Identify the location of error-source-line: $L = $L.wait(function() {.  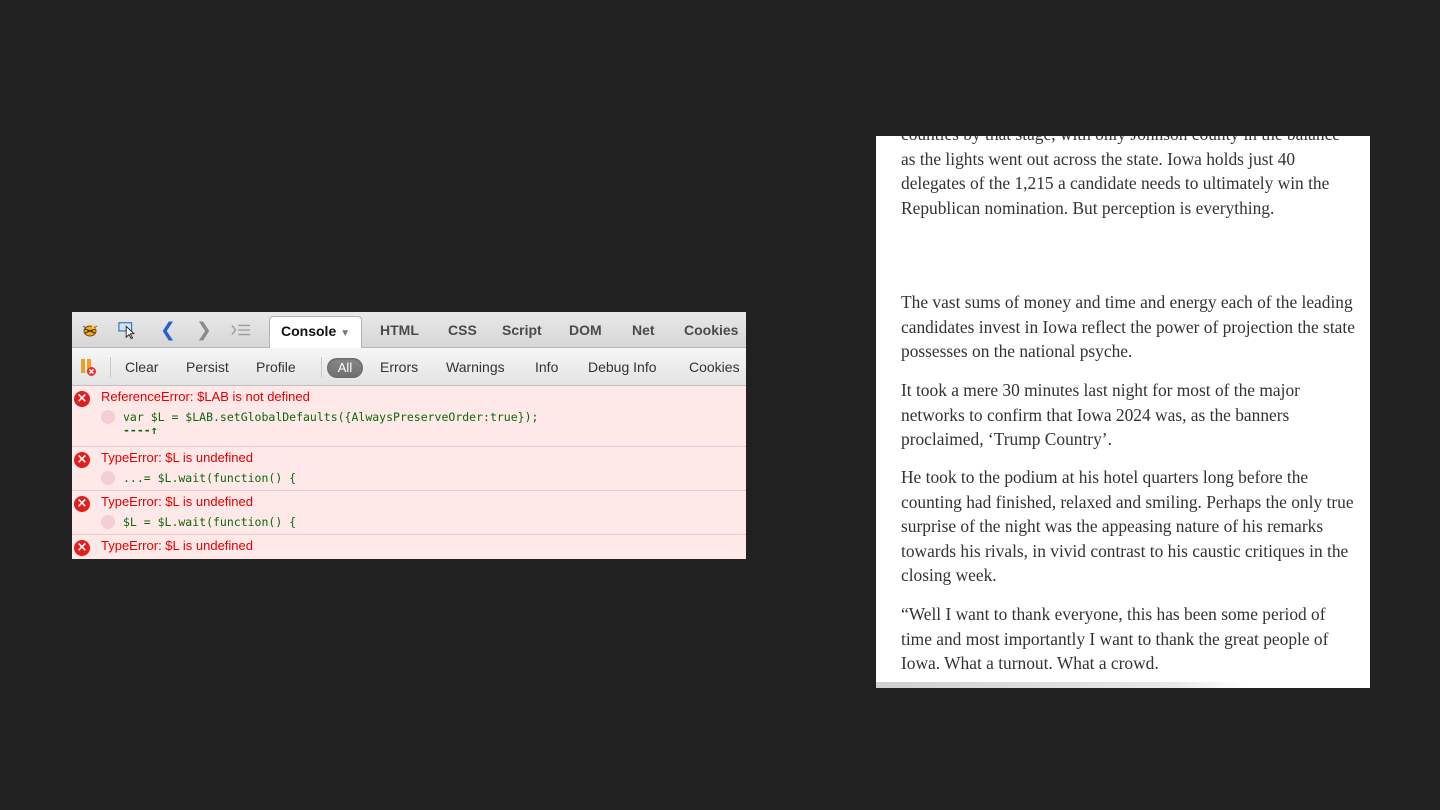
(209, 522).